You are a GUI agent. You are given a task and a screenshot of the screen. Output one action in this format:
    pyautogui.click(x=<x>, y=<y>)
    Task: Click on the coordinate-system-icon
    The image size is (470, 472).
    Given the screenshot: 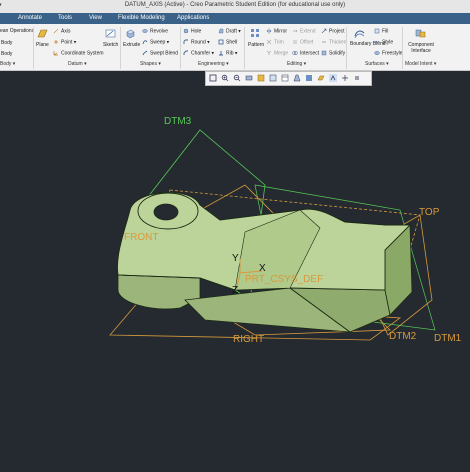 What is the action you would take?
    pyautogui.click(x=55, y=53)
    